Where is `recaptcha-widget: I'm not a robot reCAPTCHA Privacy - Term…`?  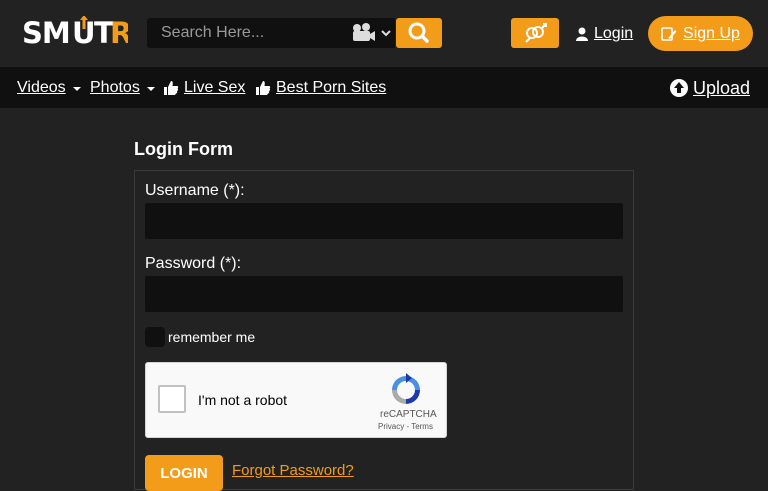
recaptcha-widget: I'm not a robot reCAPTCHA Privacy - Term… is located at coordinates (296, 400).